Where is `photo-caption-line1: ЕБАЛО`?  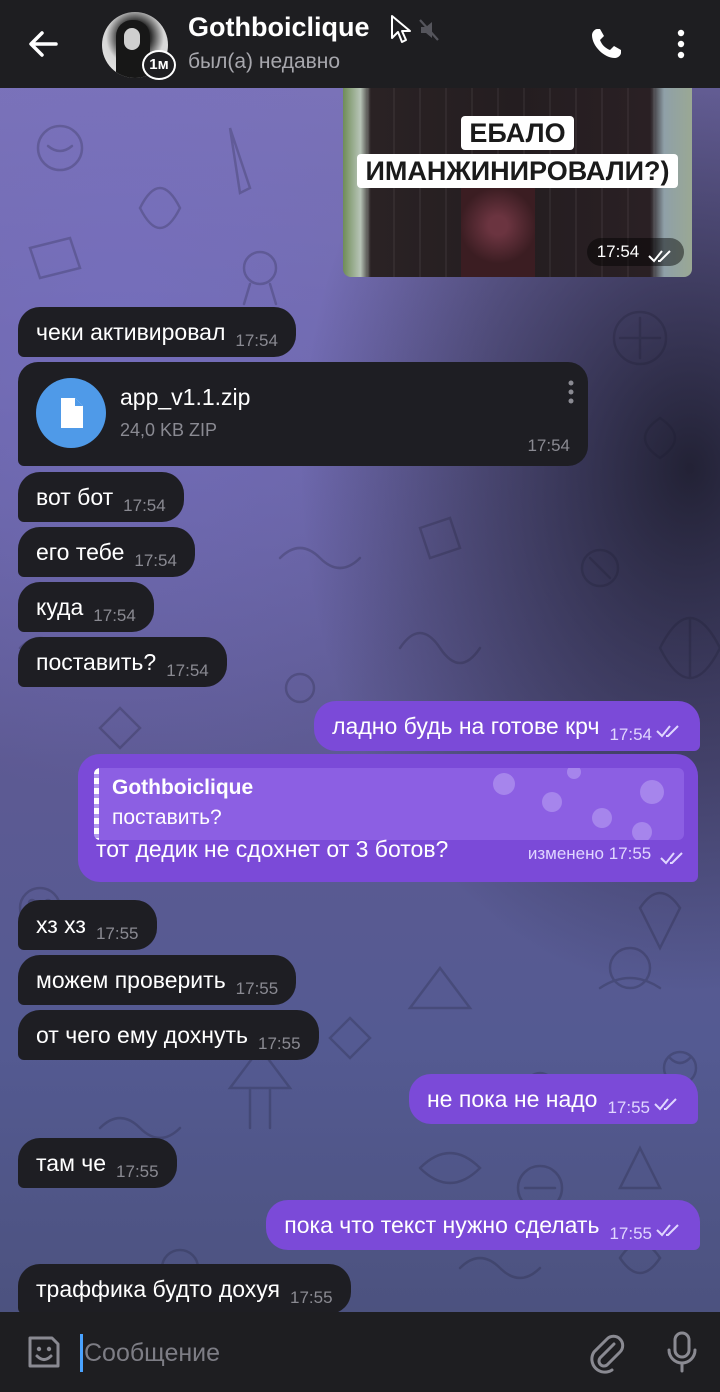
photo-caption-line1: ЕБАЛО is located at coordinates (517, 133).